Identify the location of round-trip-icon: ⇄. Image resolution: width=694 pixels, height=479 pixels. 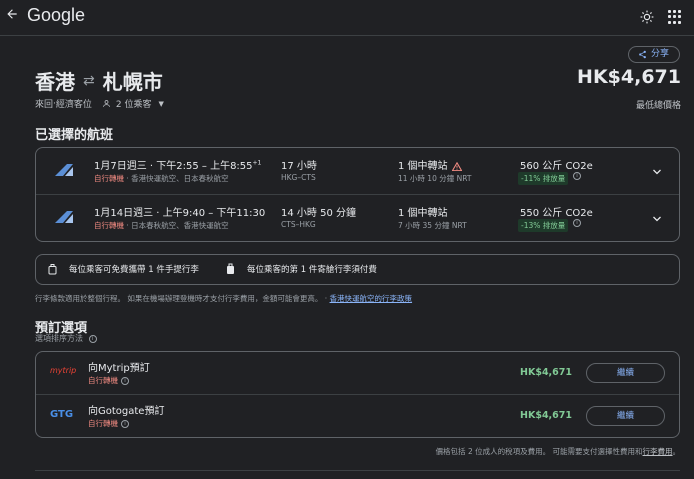
(89, 80).